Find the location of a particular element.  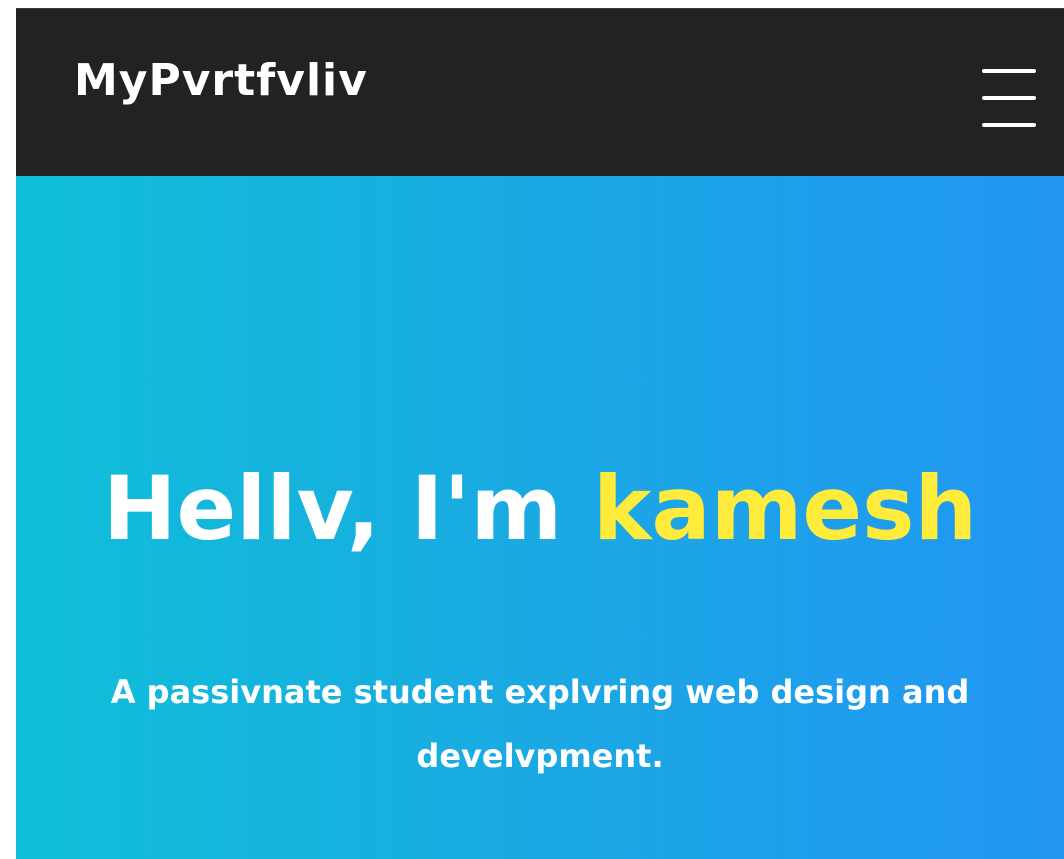

hamburger-menu-button is located at coordinates (1009, 100).